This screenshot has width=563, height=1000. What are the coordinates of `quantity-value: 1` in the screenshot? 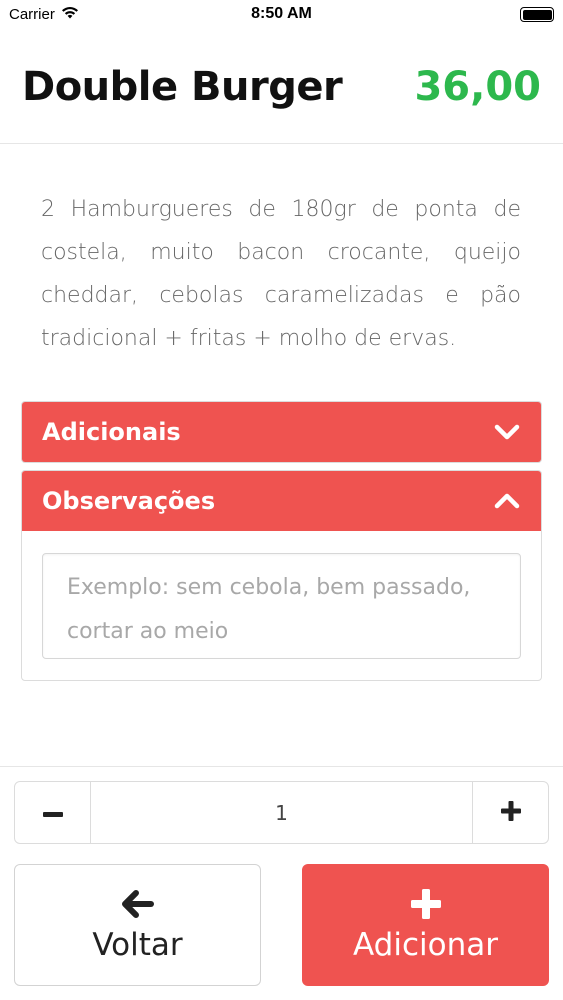 It's located at (281, 812).